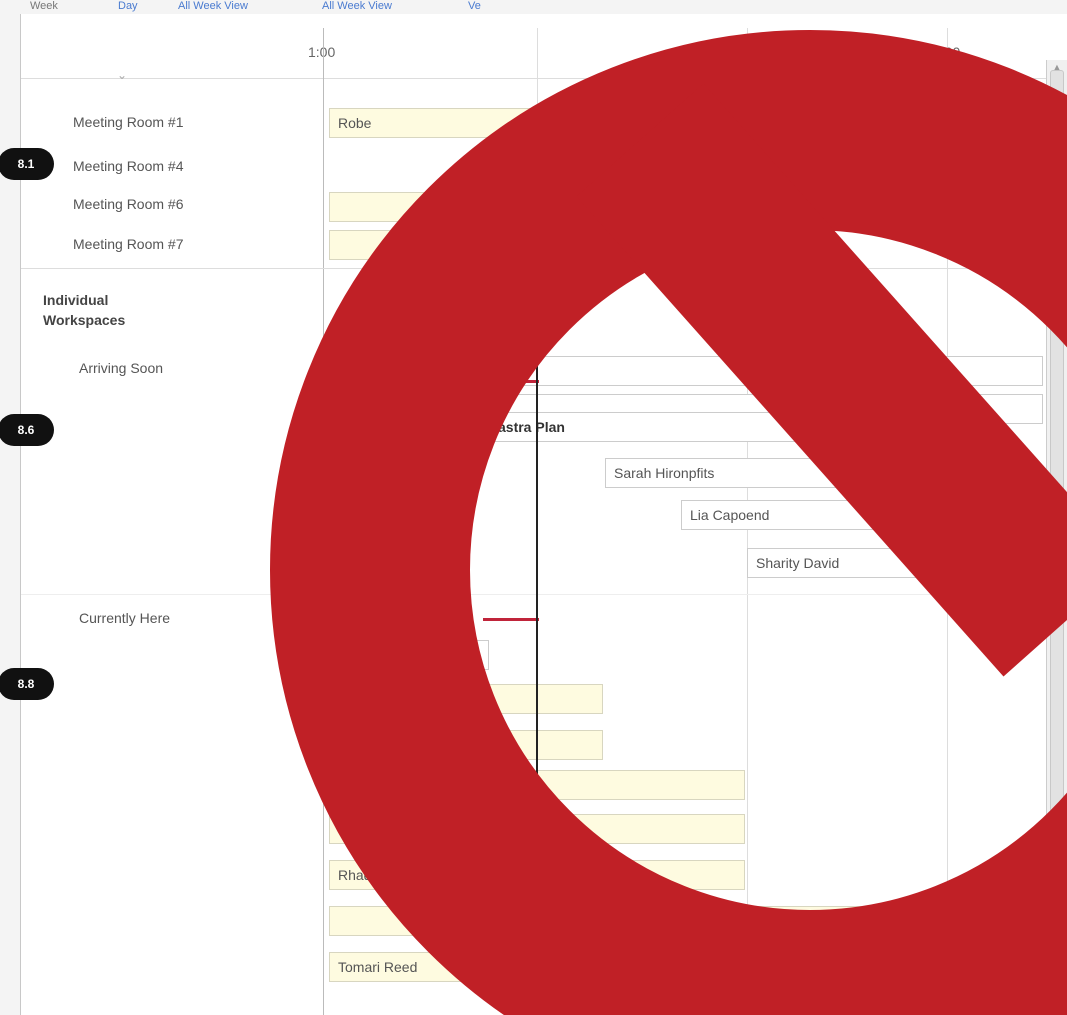 The image size is (1067, 1015). I want to click on resource-column-divider, so click(323, 521).